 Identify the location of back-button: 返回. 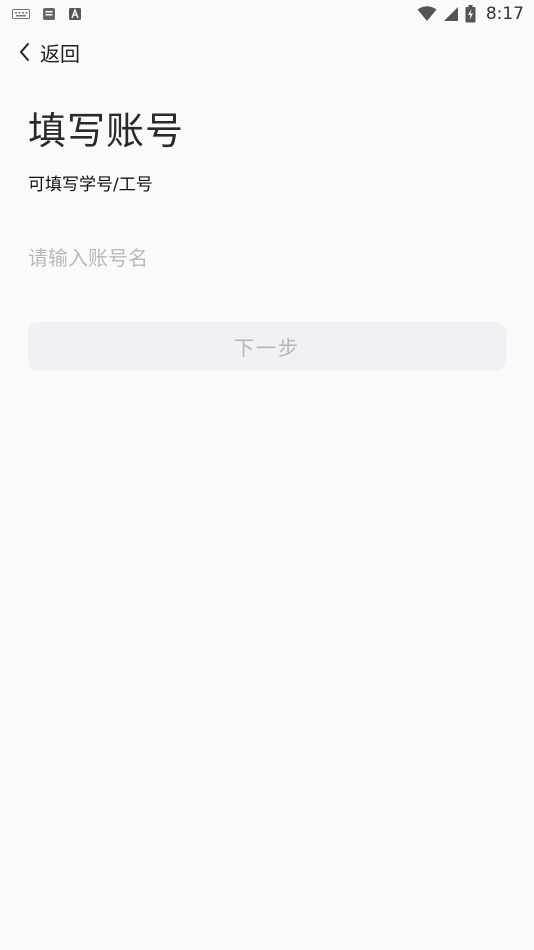
(49, 52).